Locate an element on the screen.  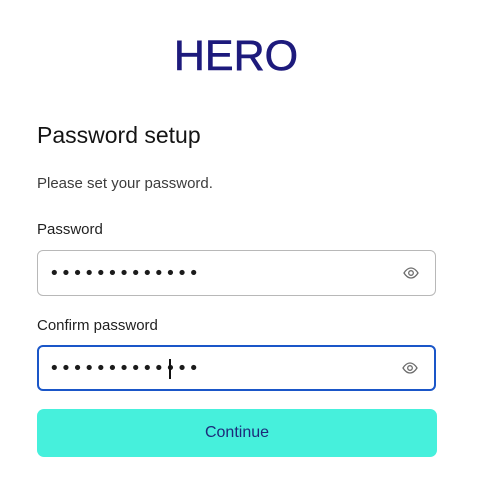
logo-text: HERO is located at coordinates (236, 56).